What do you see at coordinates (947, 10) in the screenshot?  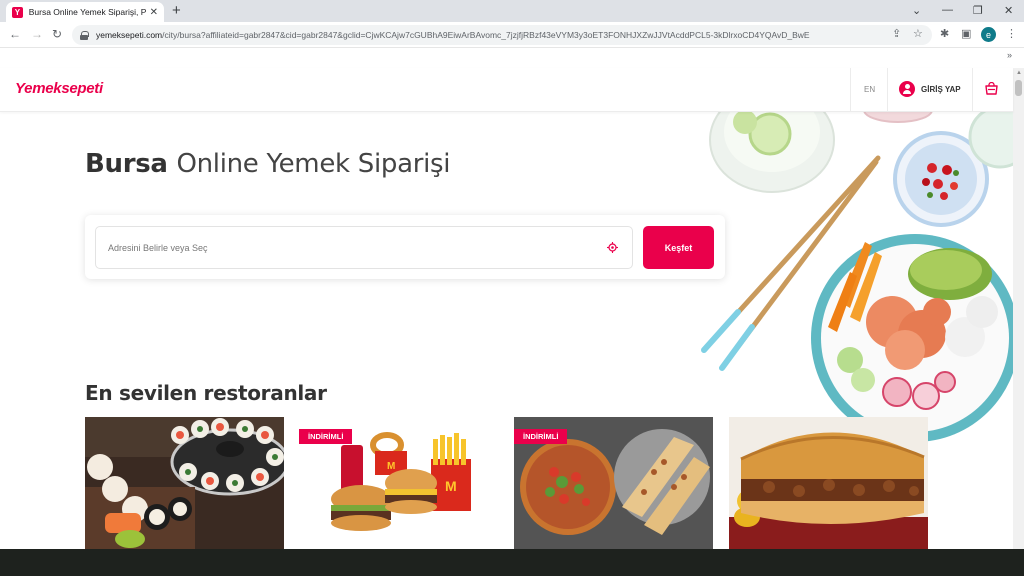 I see `minimize-icon: —` at bounding box center [947, 10].